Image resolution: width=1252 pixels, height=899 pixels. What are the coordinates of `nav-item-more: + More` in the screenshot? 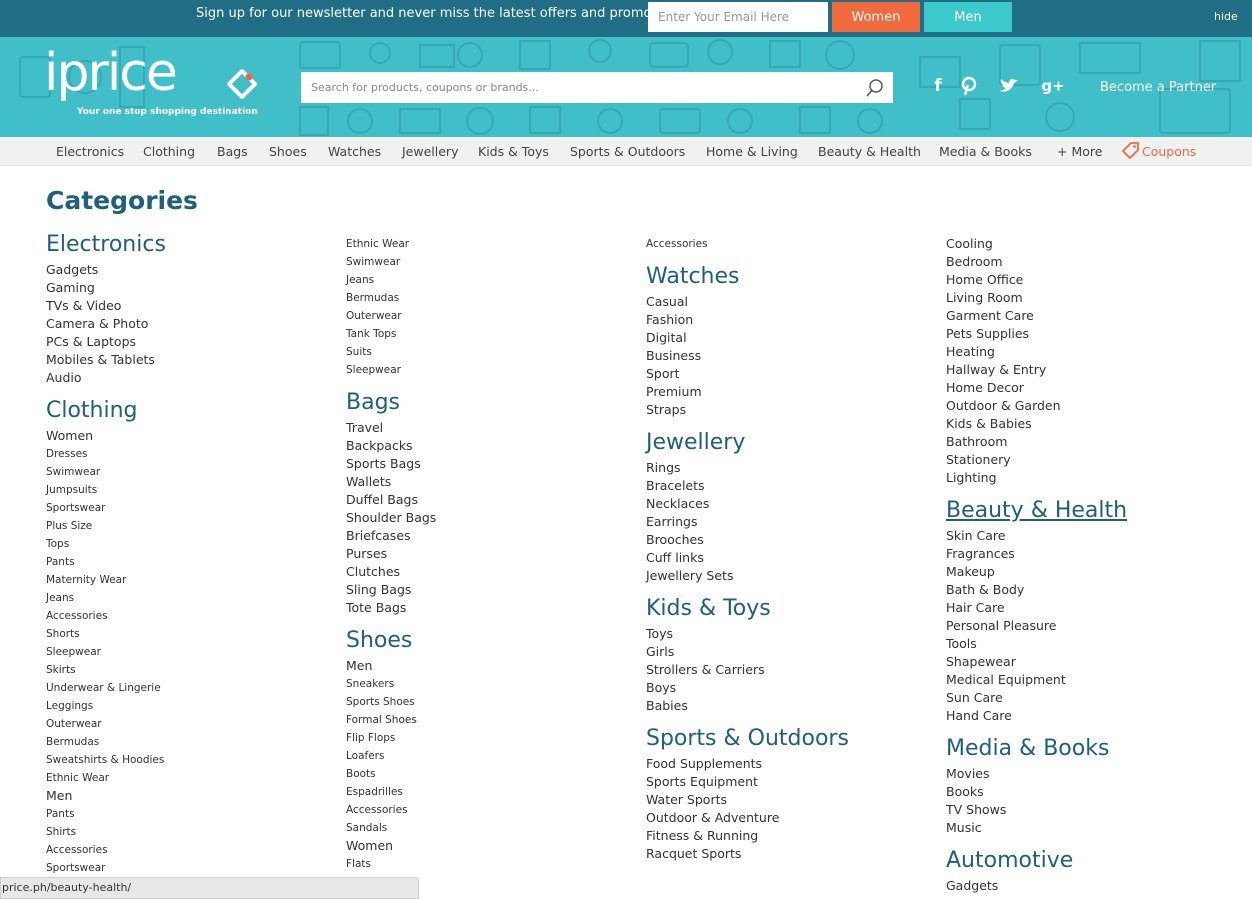 It's located at (1079, 151).